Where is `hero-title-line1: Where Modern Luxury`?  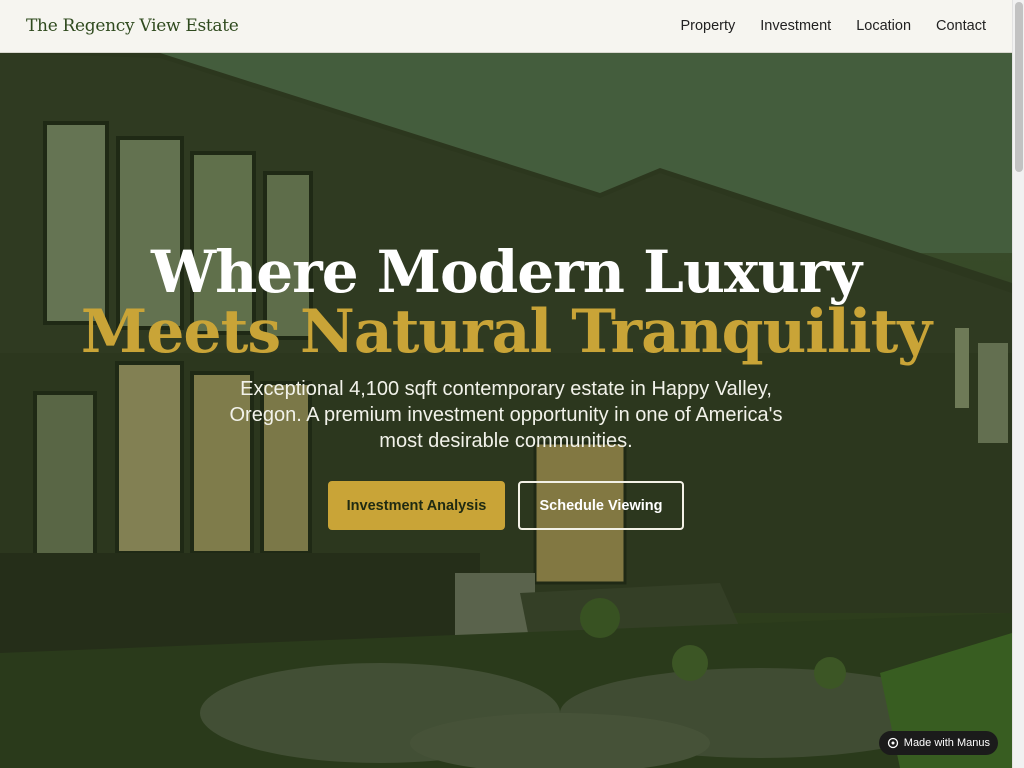 hero-title-line1: Where Modern Luxury is located at coordinates (506, 272).